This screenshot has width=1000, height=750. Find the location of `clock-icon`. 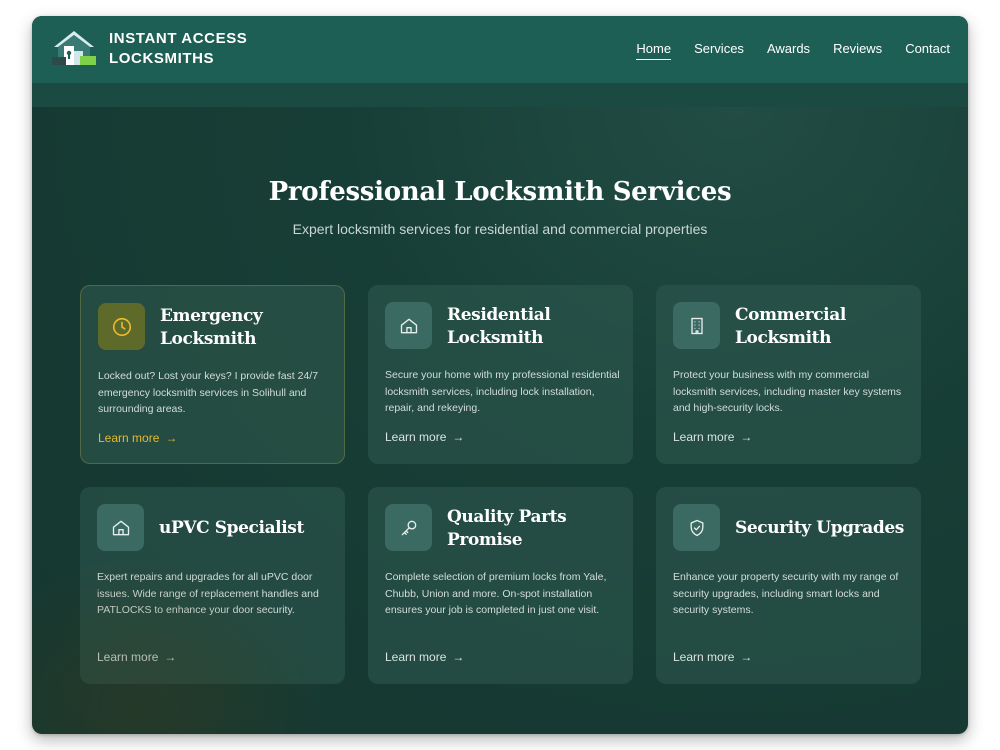

clock-icon is located at coordinates (121, 326).